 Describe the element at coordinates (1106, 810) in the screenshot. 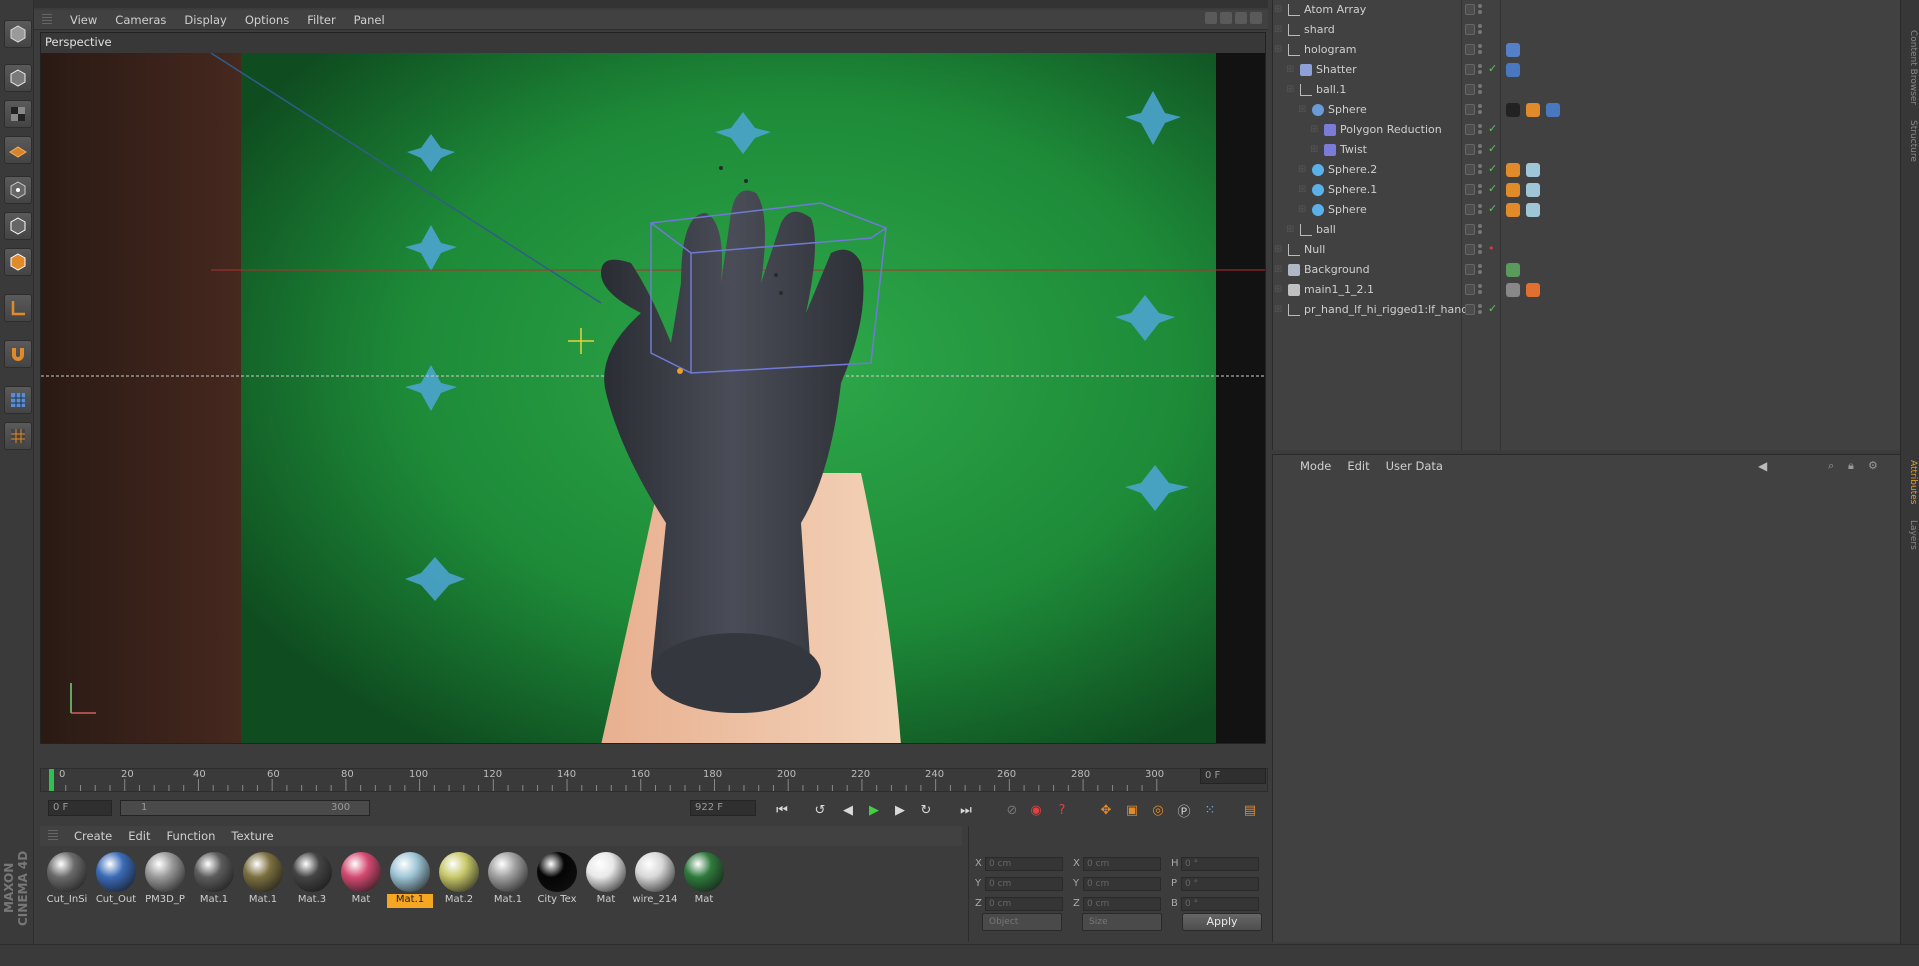

I see `key-position-button: ✥` at that location.